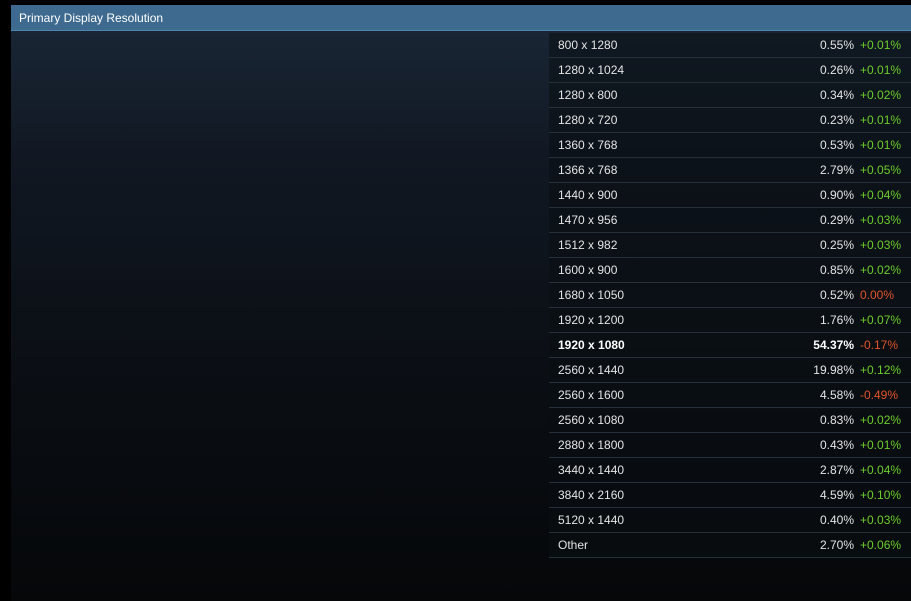 The height and width of the screenshot is (601, 911). I want to click on share-change: 0.00%, so click(877, 295).